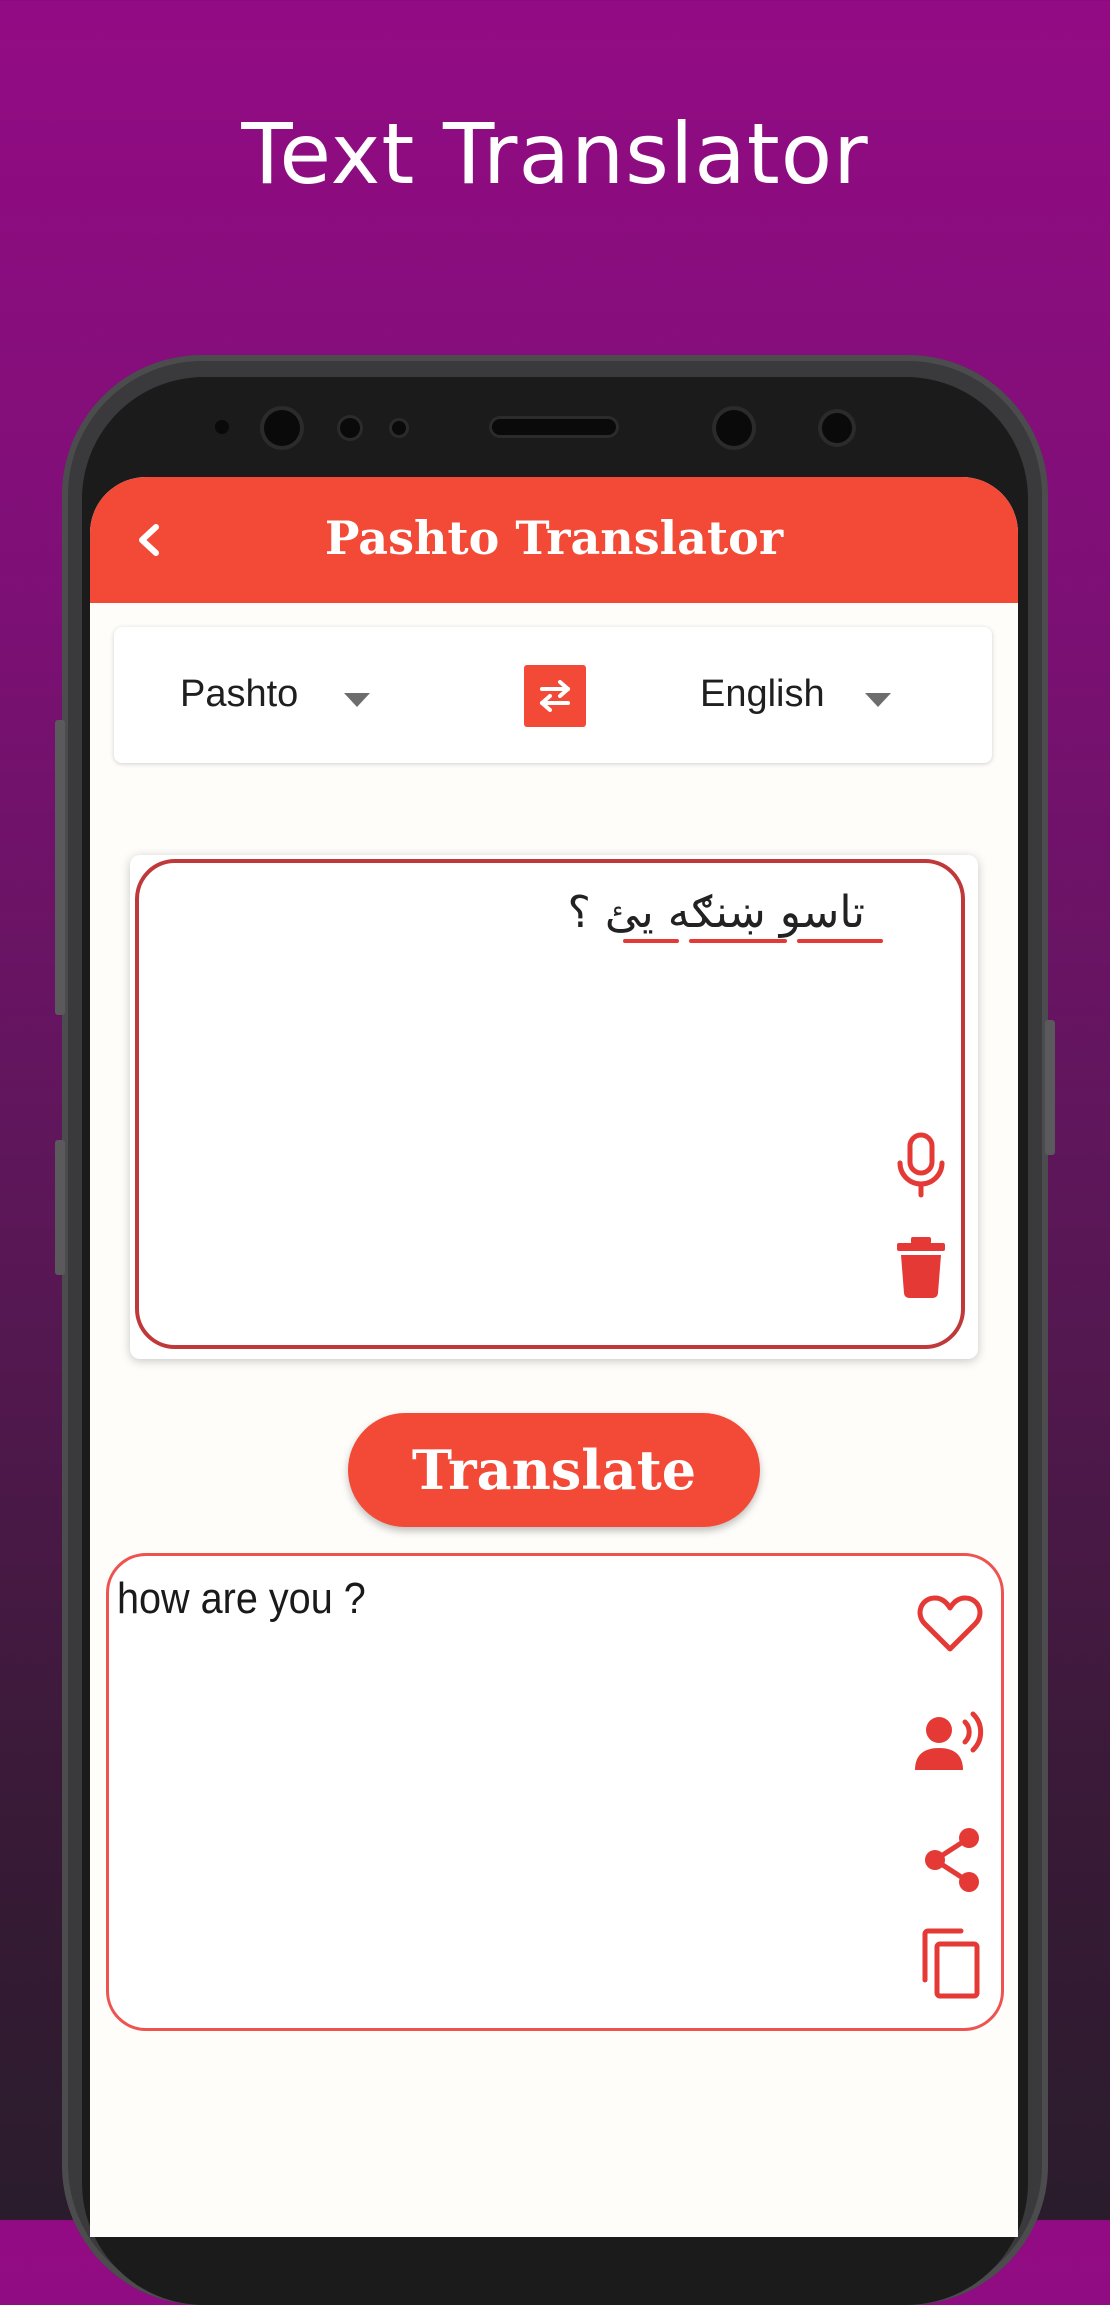 The height and width of the screenshot is (2305, 1110). I want to click on microphone-icon, so click(921, 1165).